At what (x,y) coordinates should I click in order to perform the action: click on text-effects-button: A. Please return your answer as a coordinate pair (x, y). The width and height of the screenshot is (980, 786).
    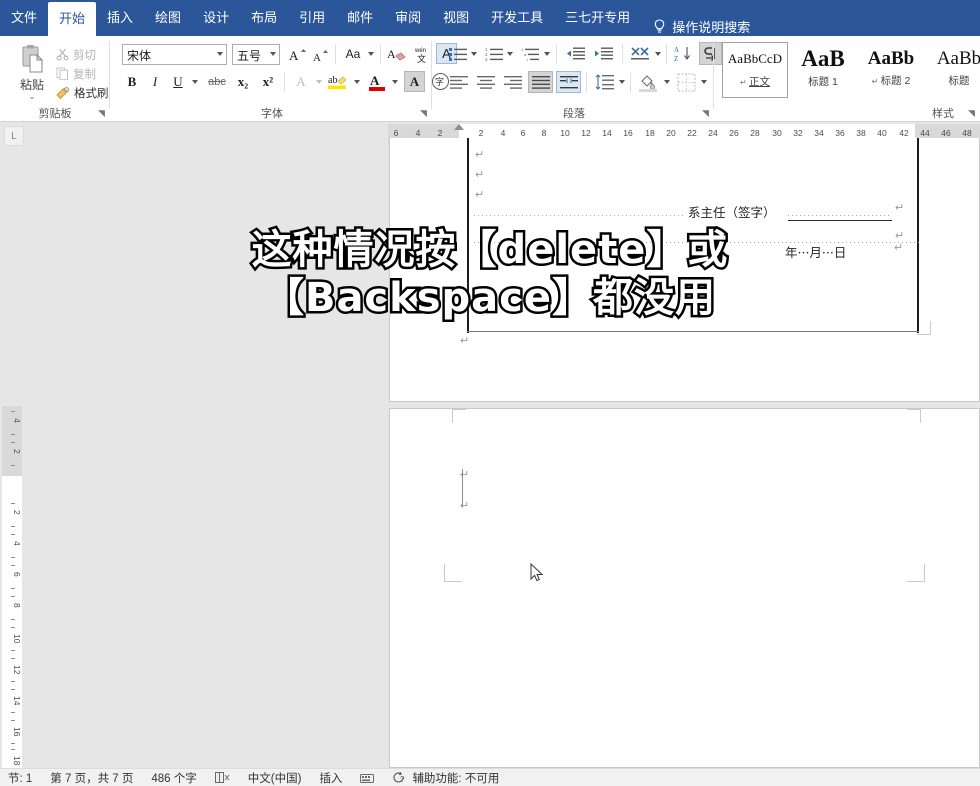
    Looking at the image, I should click on (301, 82).